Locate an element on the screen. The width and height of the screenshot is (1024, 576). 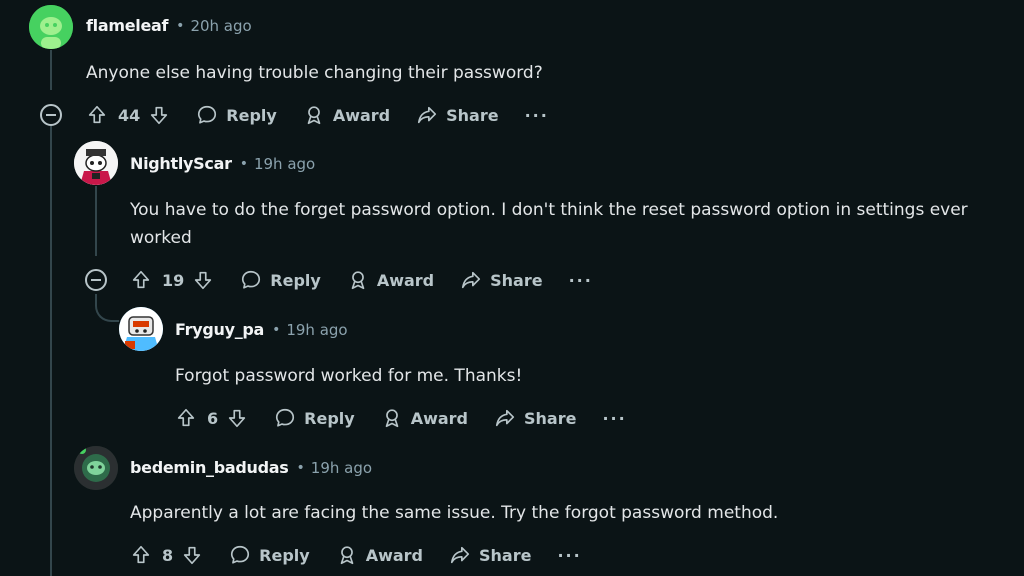
thread-line-nightlyscar is located at coordinates (96, 221).